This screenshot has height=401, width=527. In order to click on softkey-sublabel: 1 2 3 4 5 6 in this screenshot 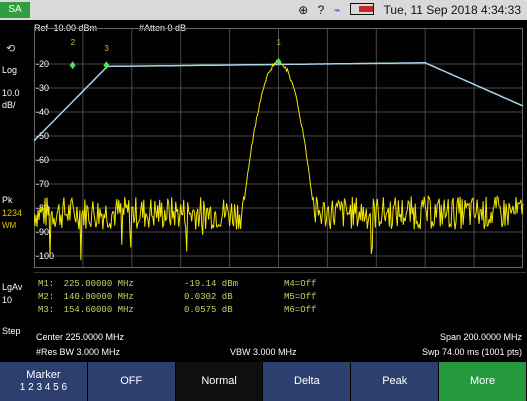, I will do `click(43, 388)`.